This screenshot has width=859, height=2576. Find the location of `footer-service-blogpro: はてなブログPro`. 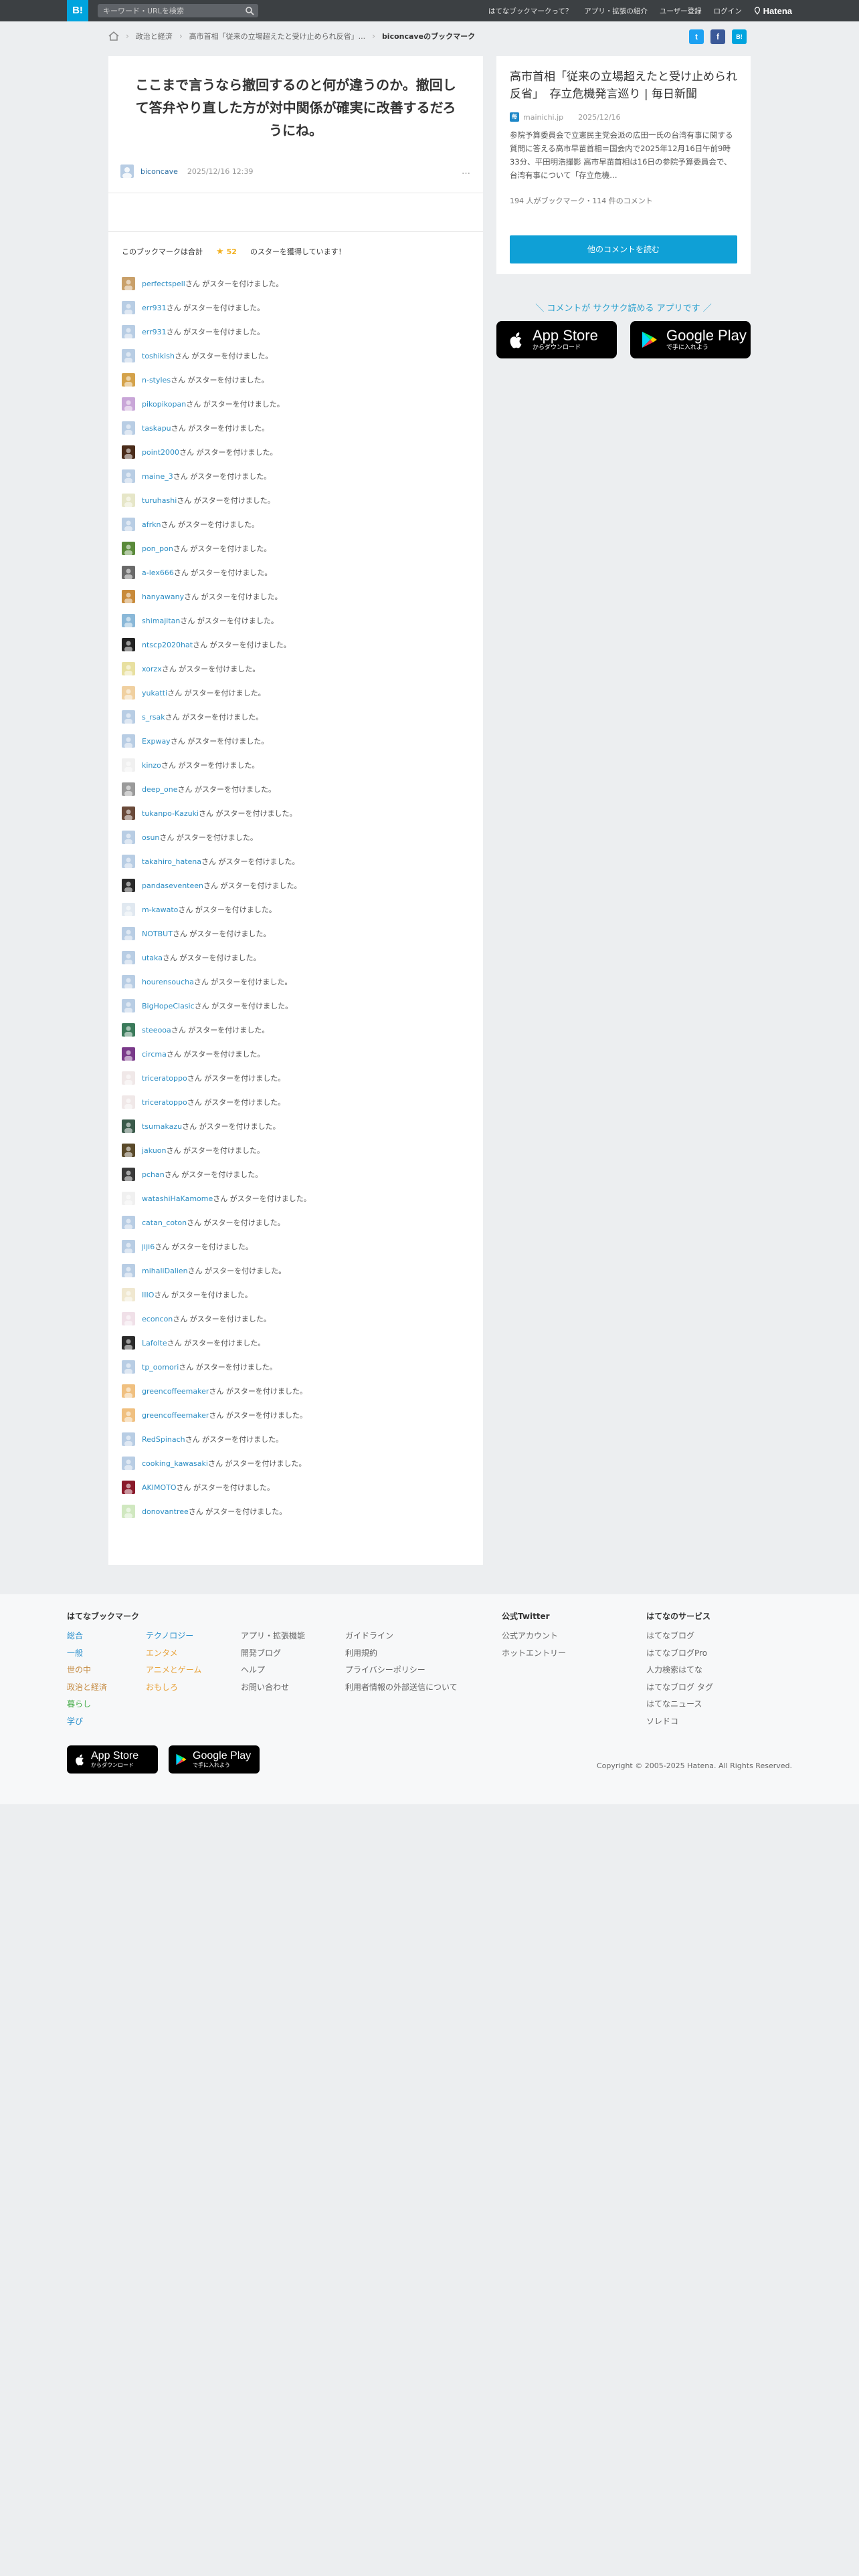

footer-service-blogpro: はてなブログPro is located at coordinates (679, 1653).